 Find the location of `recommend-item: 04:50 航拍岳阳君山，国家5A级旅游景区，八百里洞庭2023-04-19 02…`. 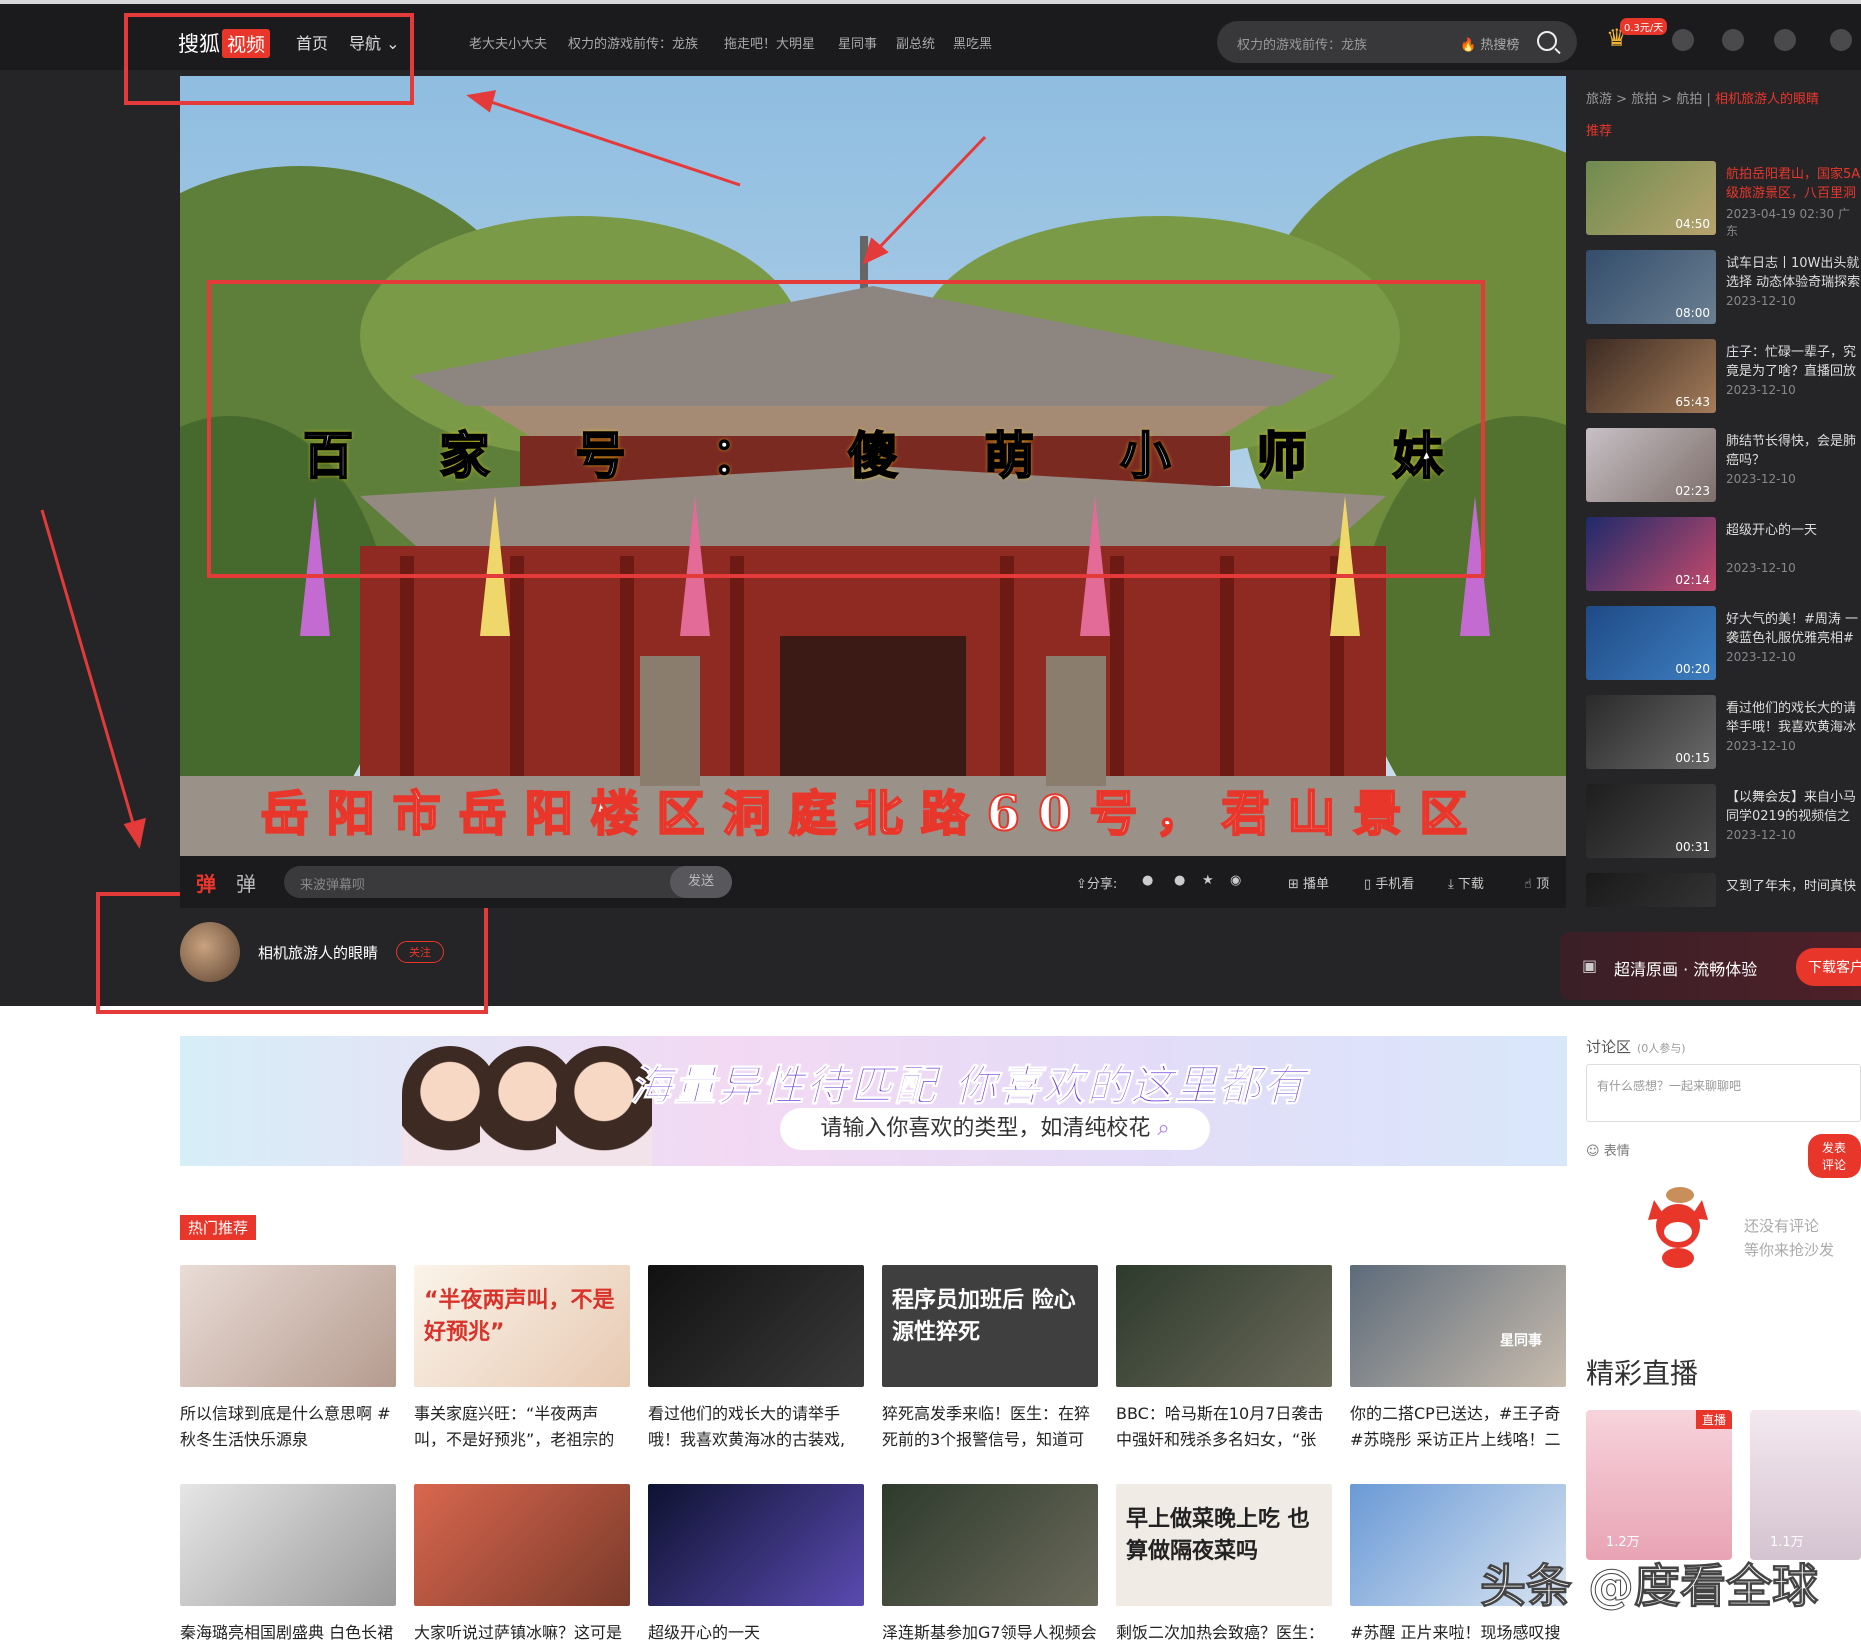

recommend-item: 04:50 航拍岳阳君山，国家5A级旅游景区，八百里洞庭2023-04-19 02… is located at coordinates (1723, 199).